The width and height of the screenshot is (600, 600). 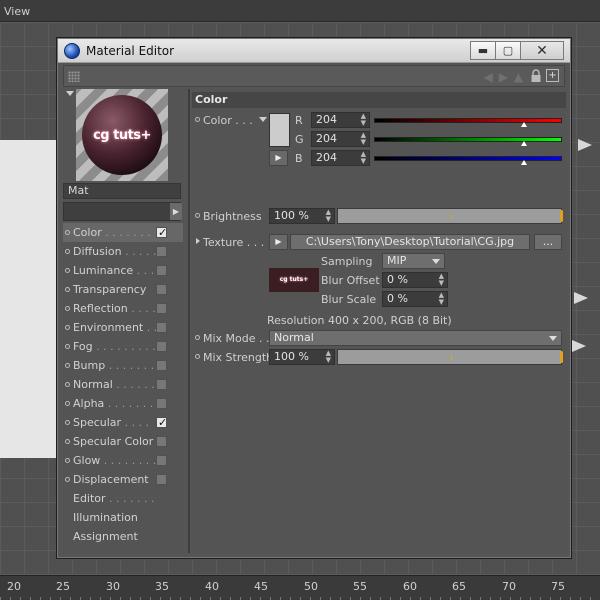 I want to click on texture-thumbnail: cg tuts+, so click(x=294, y=280).